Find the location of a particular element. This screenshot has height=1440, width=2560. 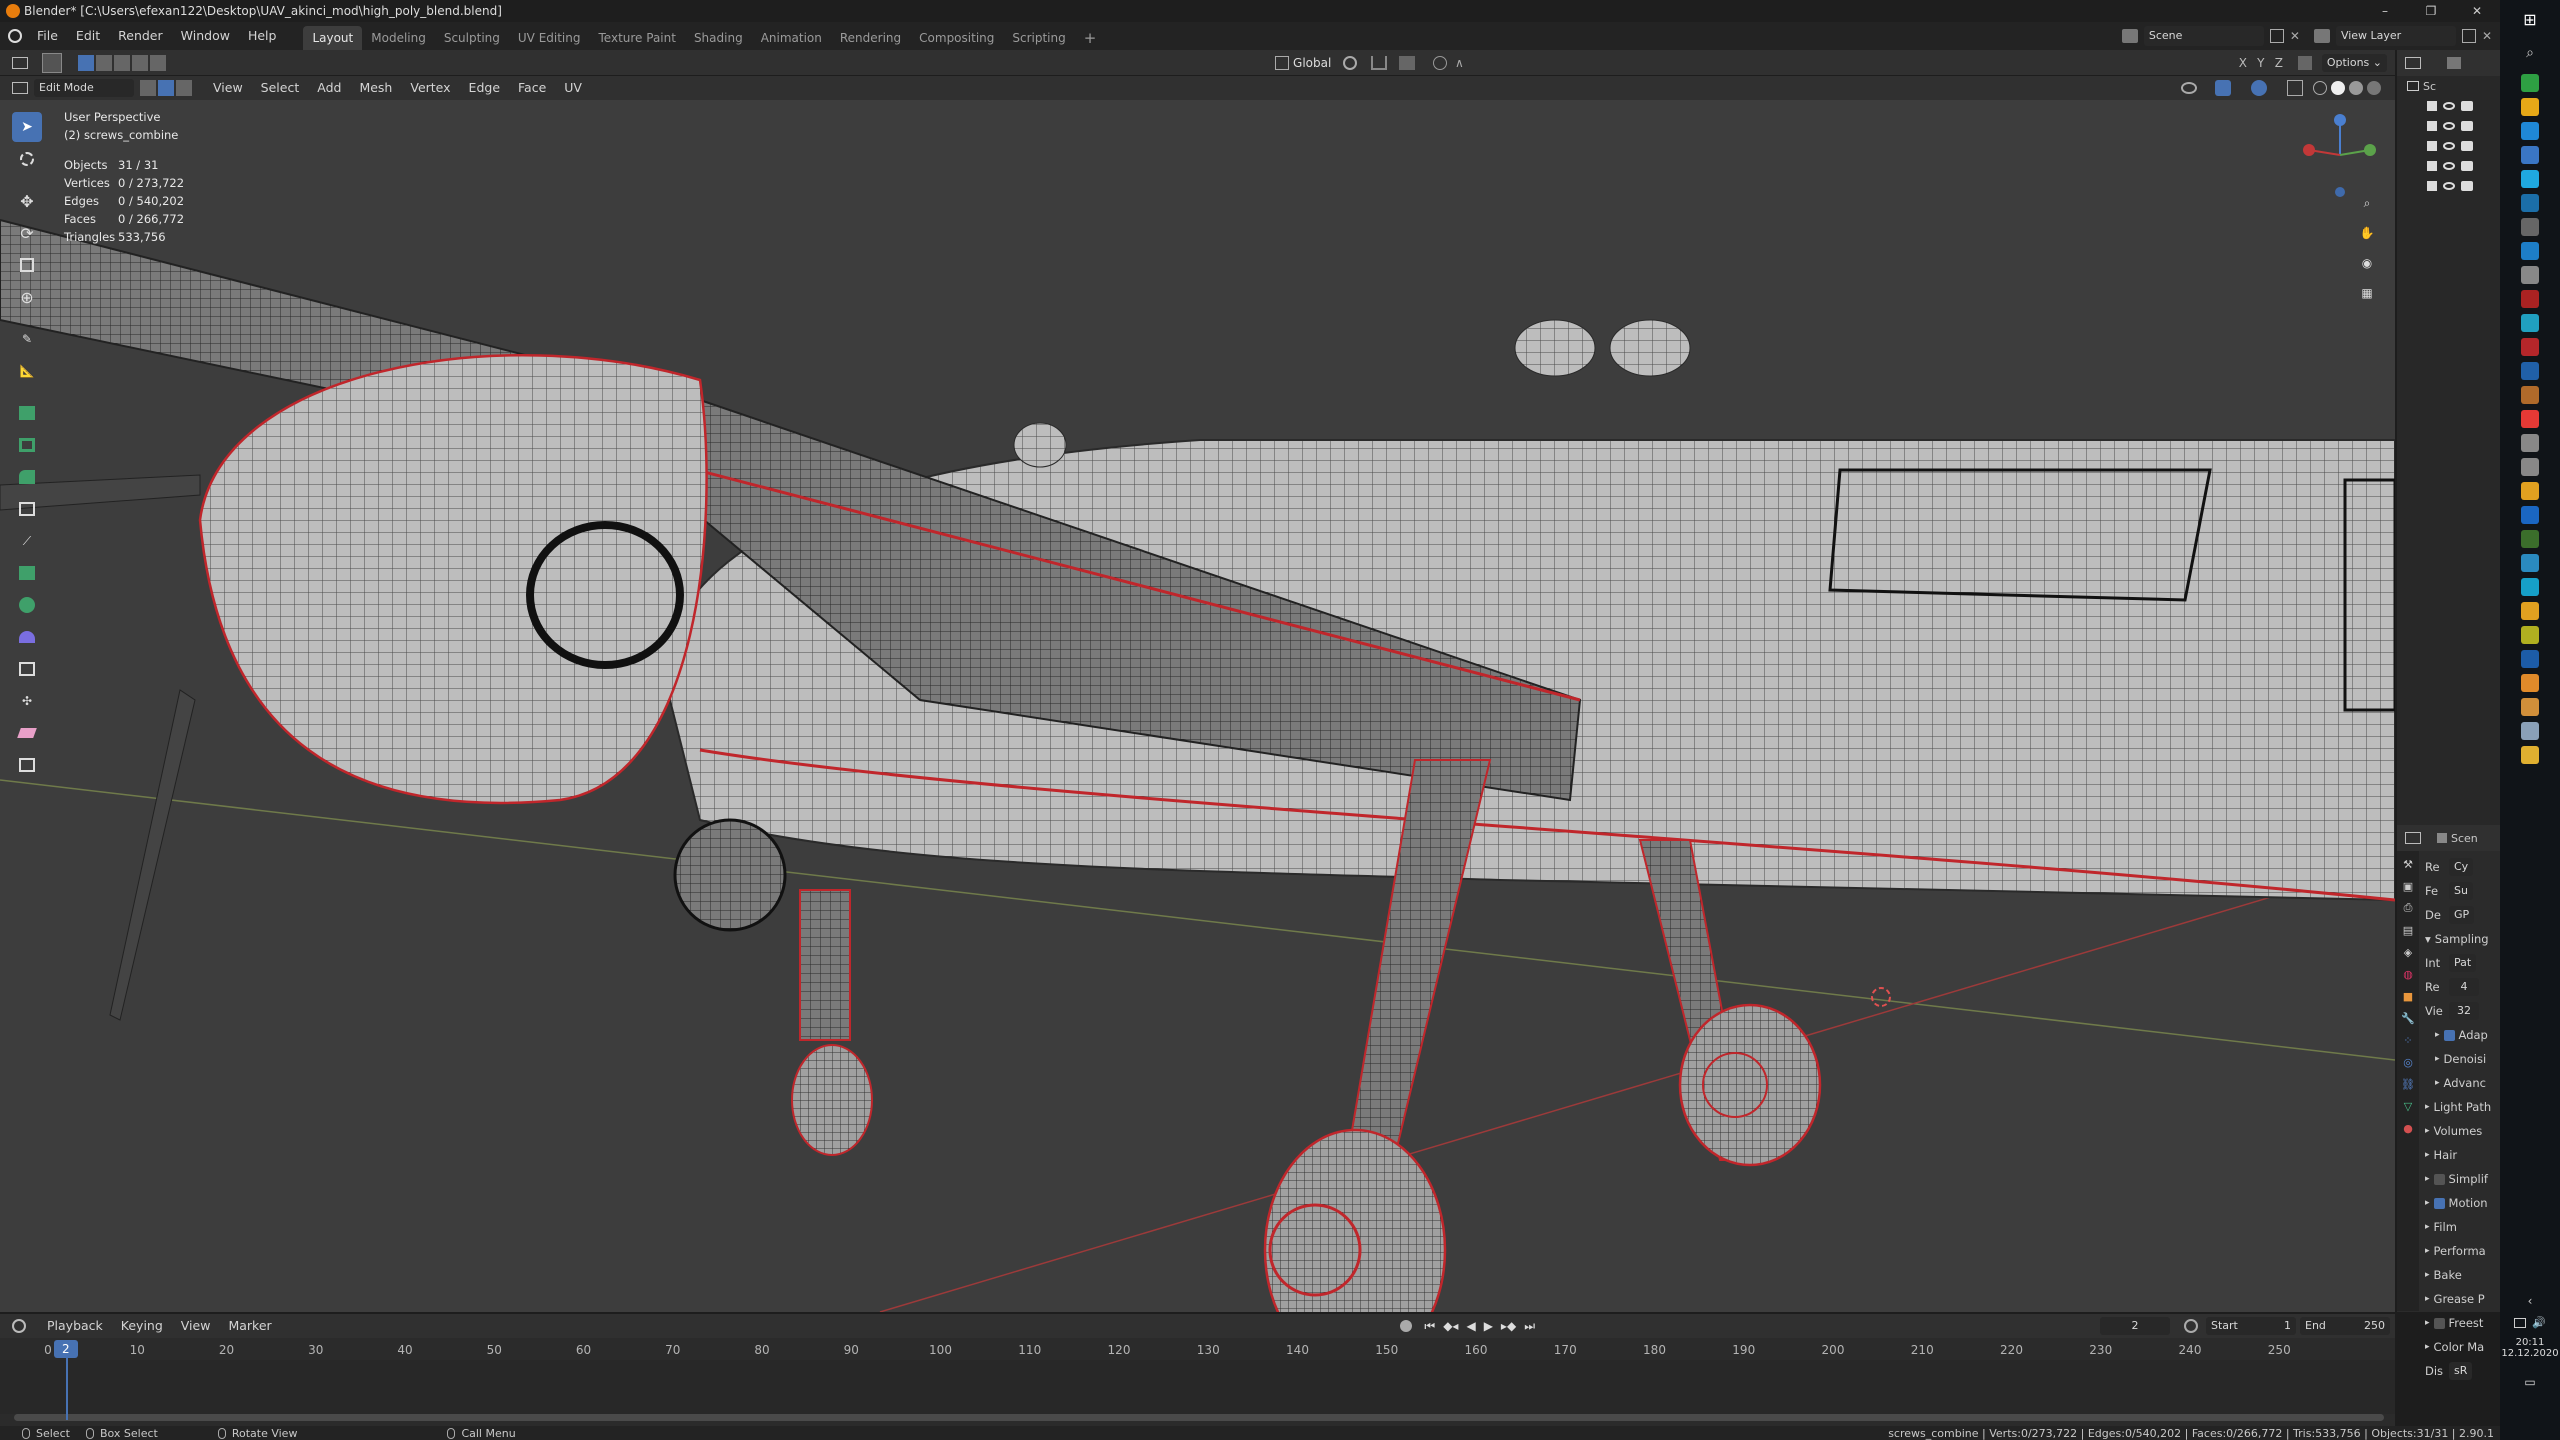

tab-animation: Animation is located at coordinates (791, 38).